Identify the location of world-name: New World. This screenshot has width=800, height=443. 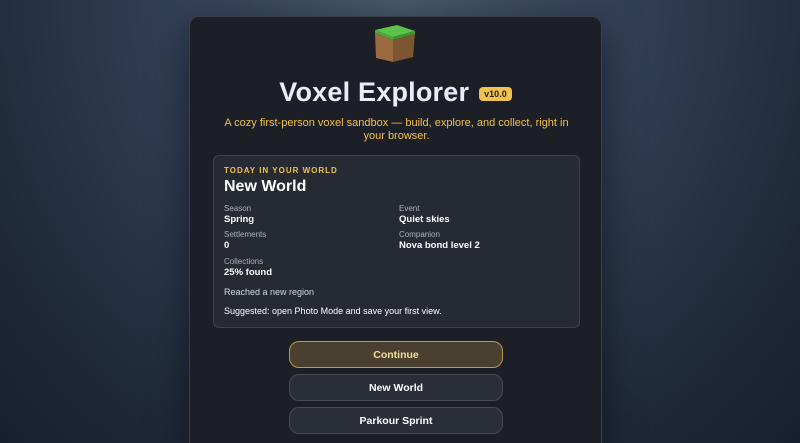
(265, 186).